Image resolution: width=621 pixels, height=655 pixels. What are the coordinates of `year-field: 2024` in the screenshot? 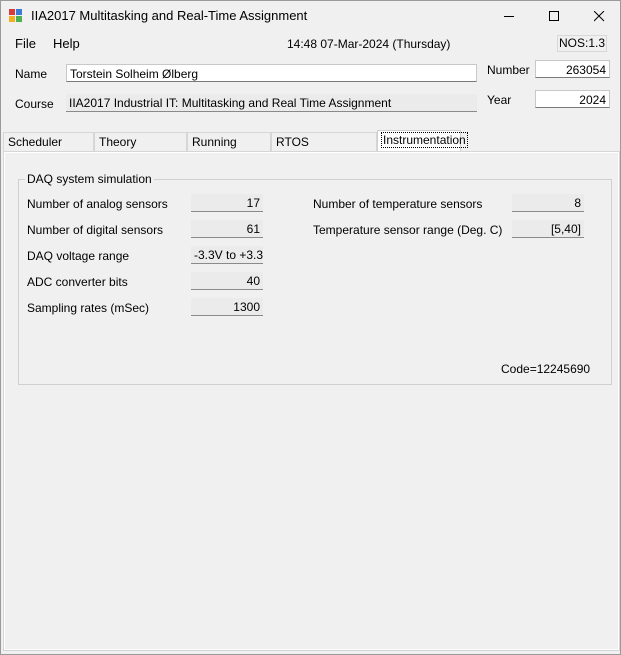 It's located at (572, 99).